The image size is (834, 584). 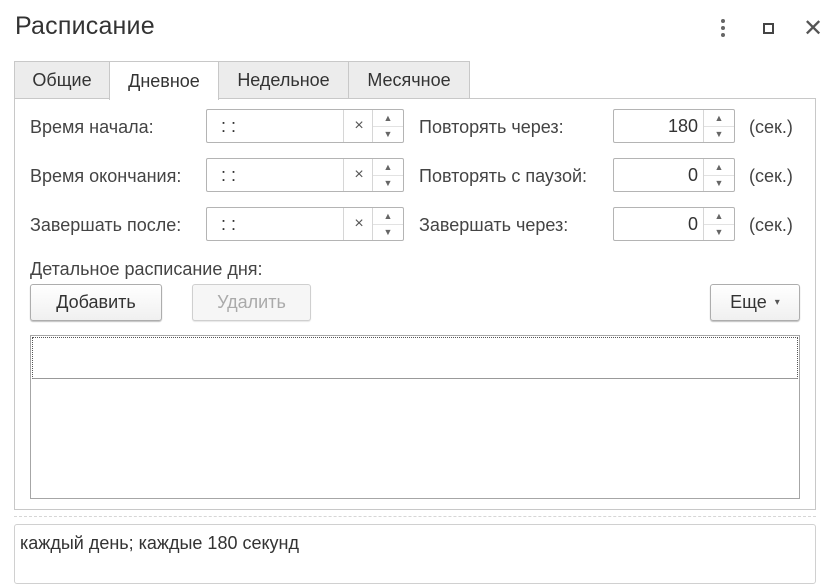 I want to click on tab-weekly: Недельное, so click(x=283, y=80).